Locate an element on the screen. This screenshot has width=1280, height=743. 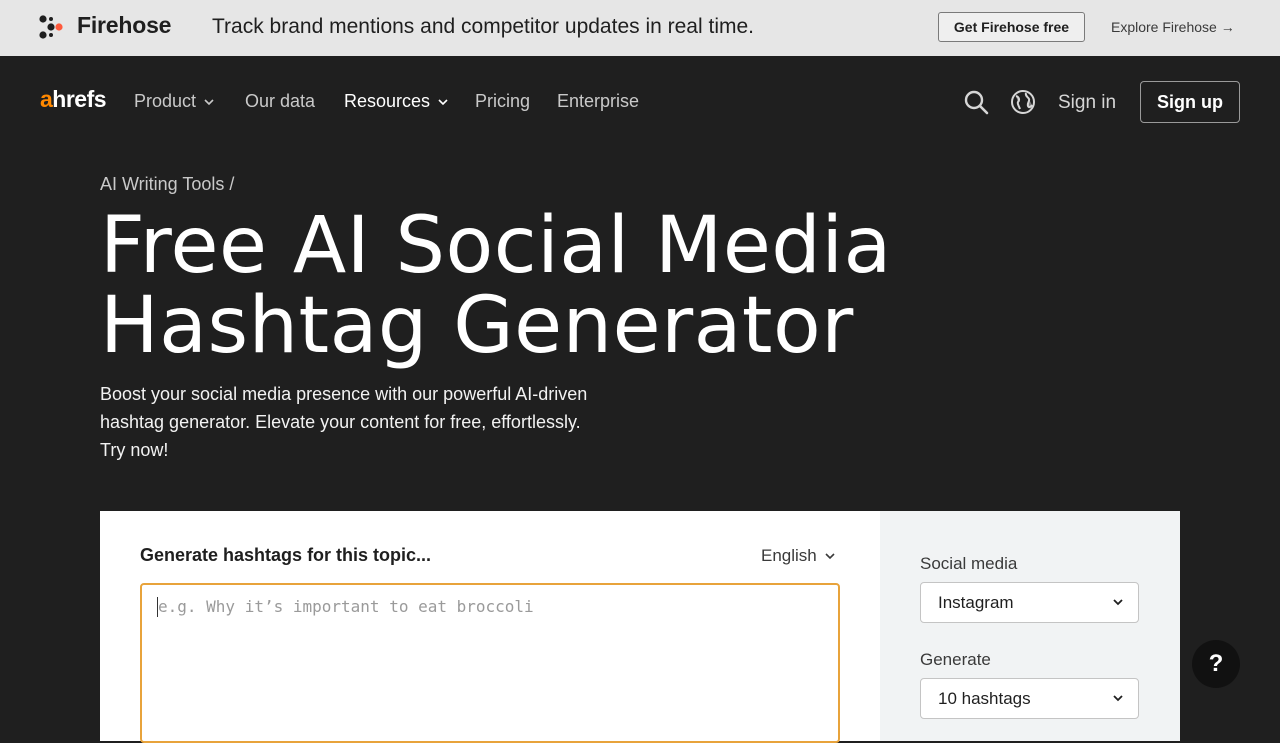
language-select: English is located at coordinates (798, 556).